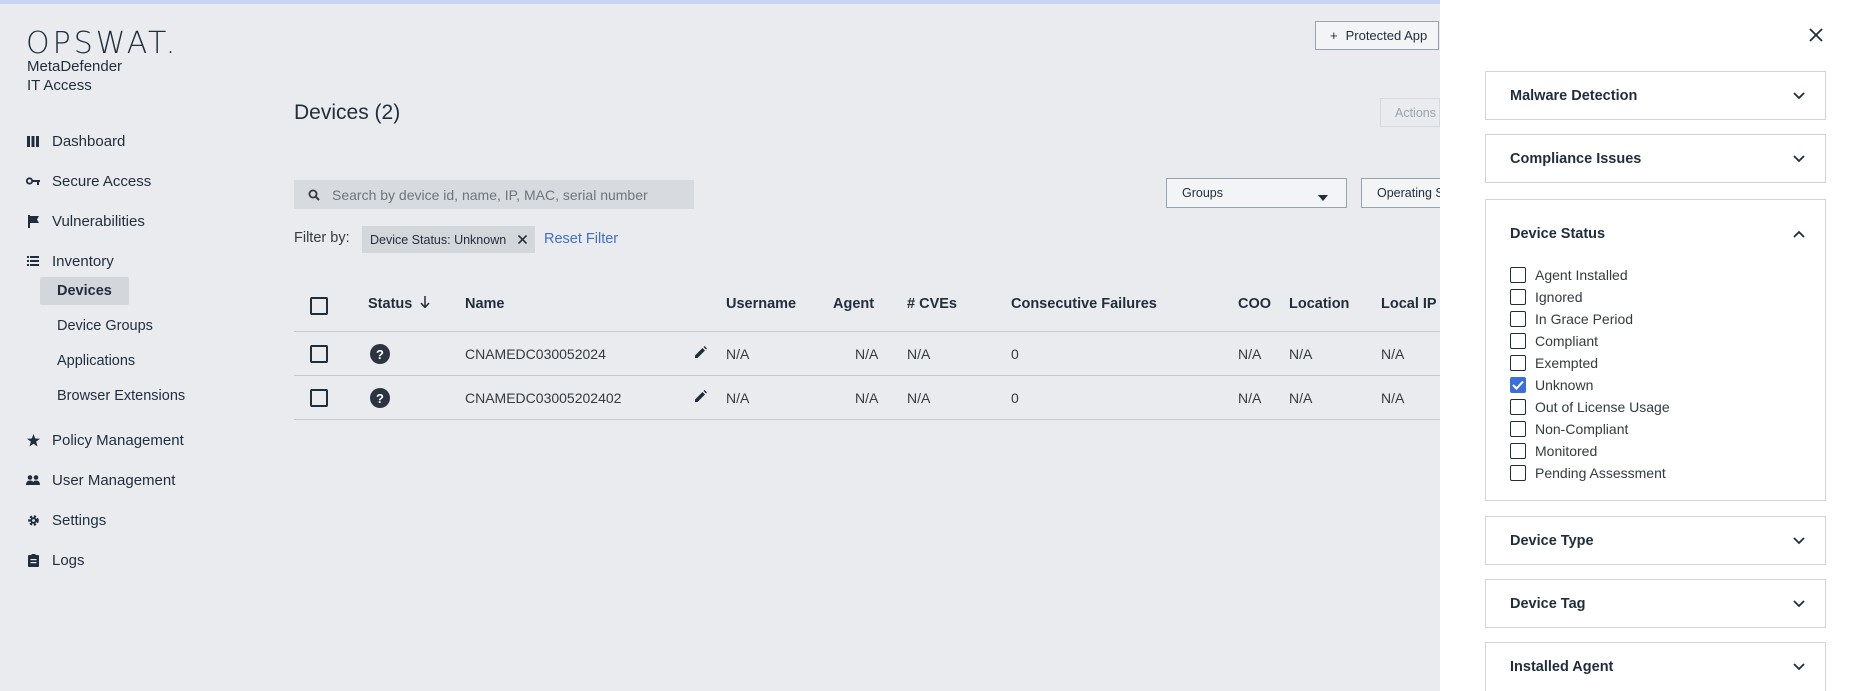 Image resolution: width=1872 pixels, height=691 pixels. I want to click on product-name: MetaDefender IT Access, so click(74, 76).